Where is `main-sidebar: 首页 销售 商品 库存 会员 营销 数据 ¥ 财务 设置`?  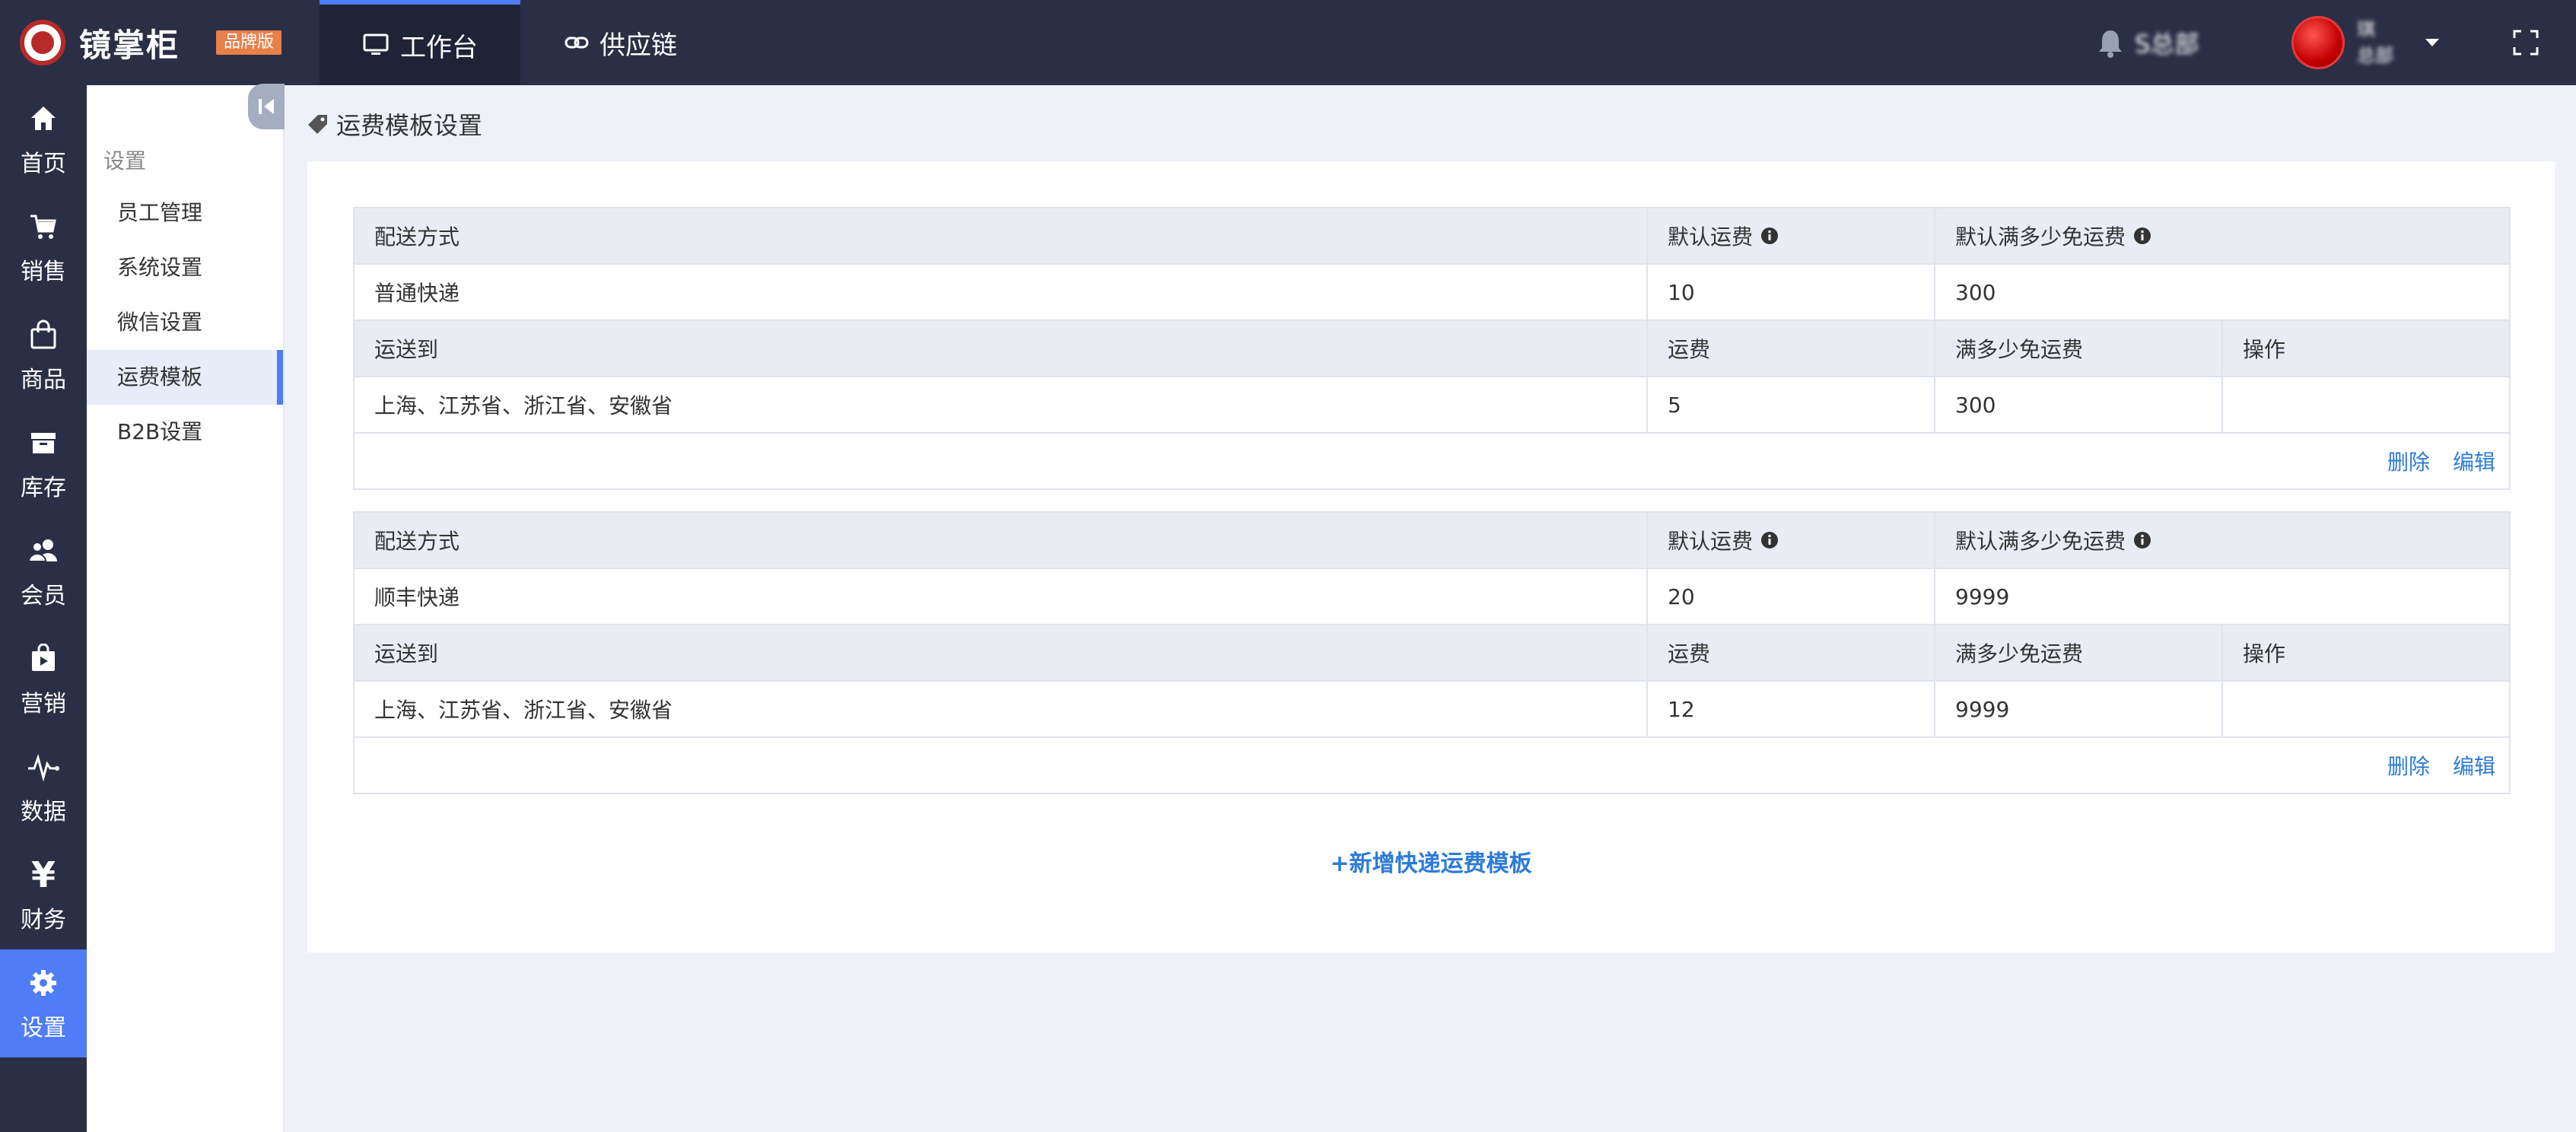
main-sidebar: 首页 销售 商品 库存 会员 营销 数据 ¥ 财务 设置 is located at coordinates (43, 608).